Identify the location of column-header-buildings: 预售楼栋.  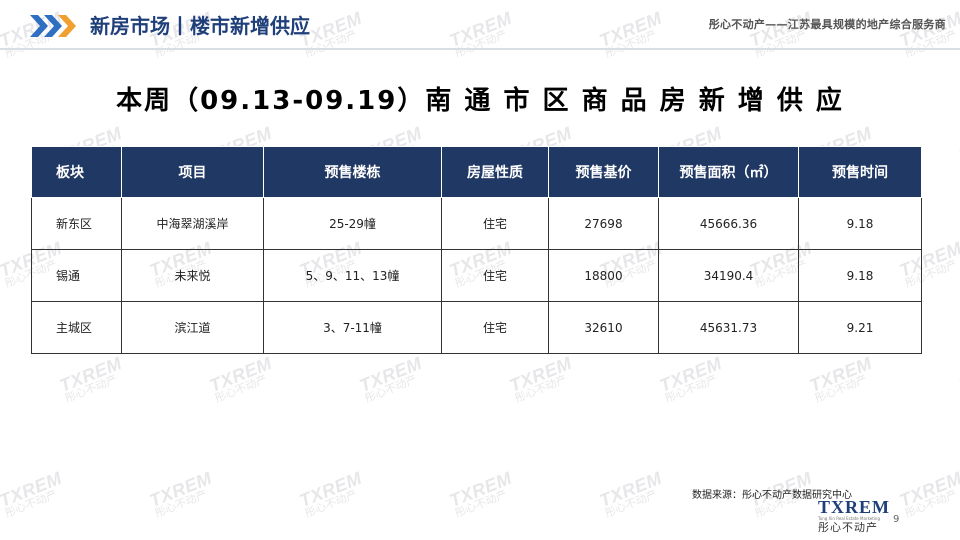
(352, 172).